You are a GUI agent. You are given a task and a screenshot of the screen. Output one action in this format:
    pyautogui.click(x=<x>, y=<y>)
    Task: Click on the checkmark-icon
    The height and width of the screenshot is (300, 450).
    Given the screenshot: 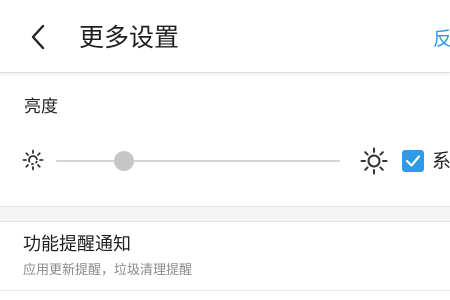 What is the action you would take?
    pyautogui.click(x=413, y=161)
    